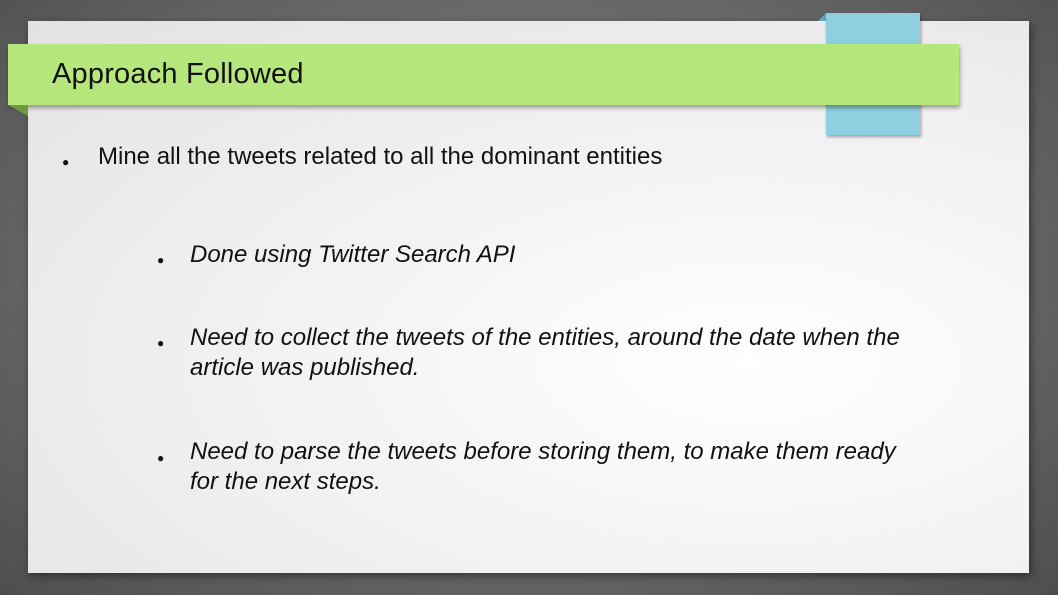 Image resolution: width=1058 pixels, height=595 pixels. Describe the element at coordinates (483, 74) in the screenshot. I see `title-bar: Approach Followed` at that location.